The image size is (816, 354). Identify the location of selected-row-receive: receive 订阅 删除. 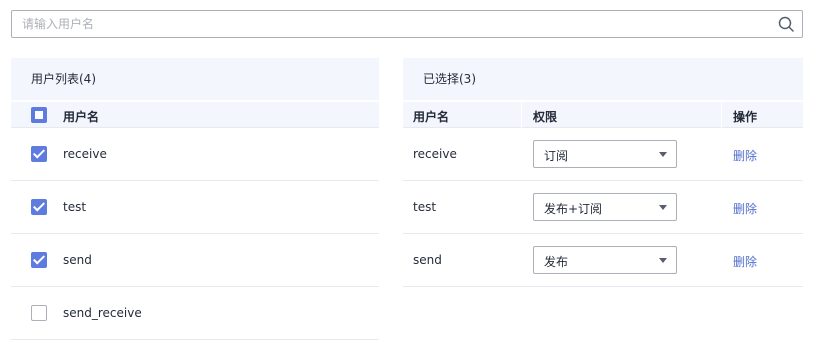
(603, 154).